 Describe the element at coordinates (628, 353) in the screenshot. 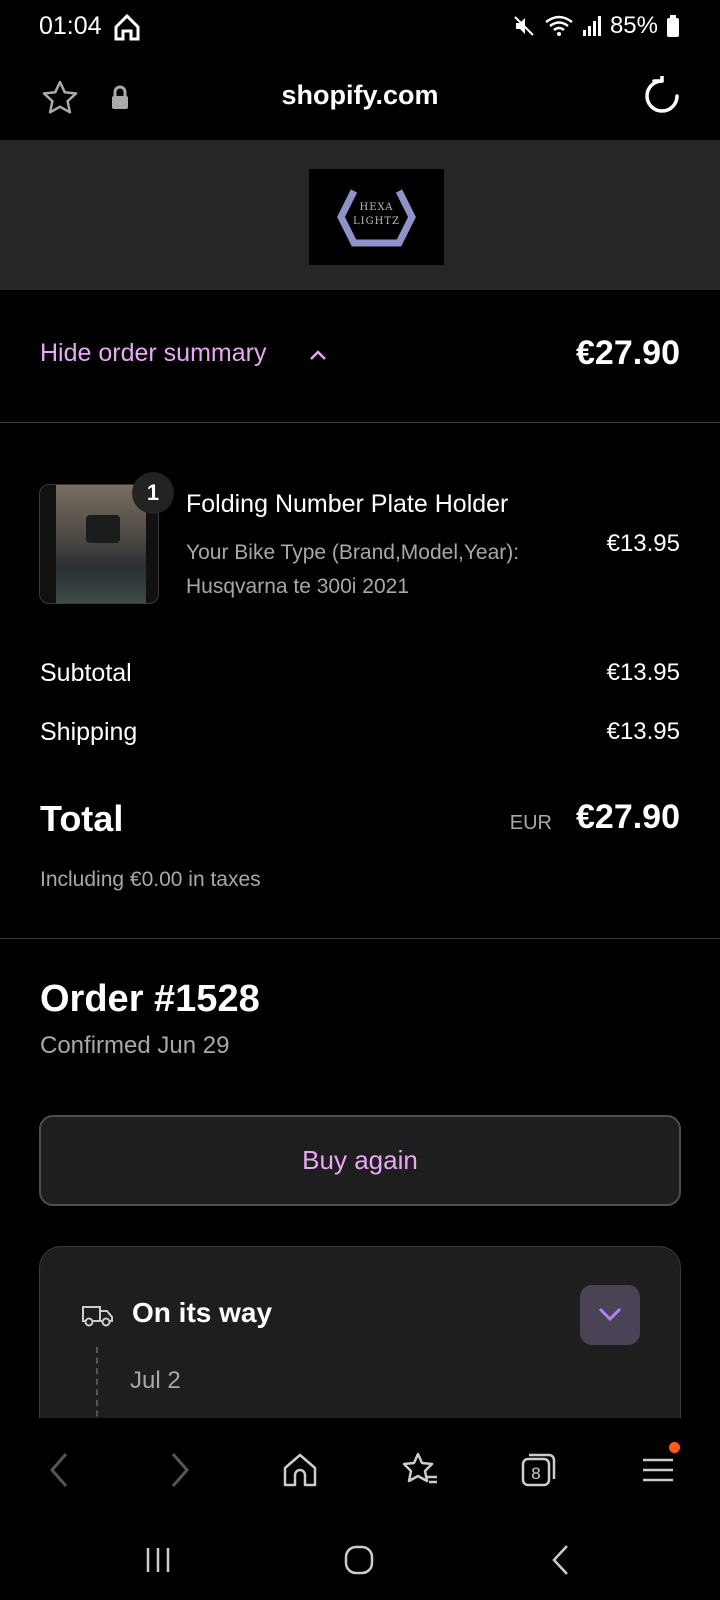

I see `summary-total: €27.90` at that location.